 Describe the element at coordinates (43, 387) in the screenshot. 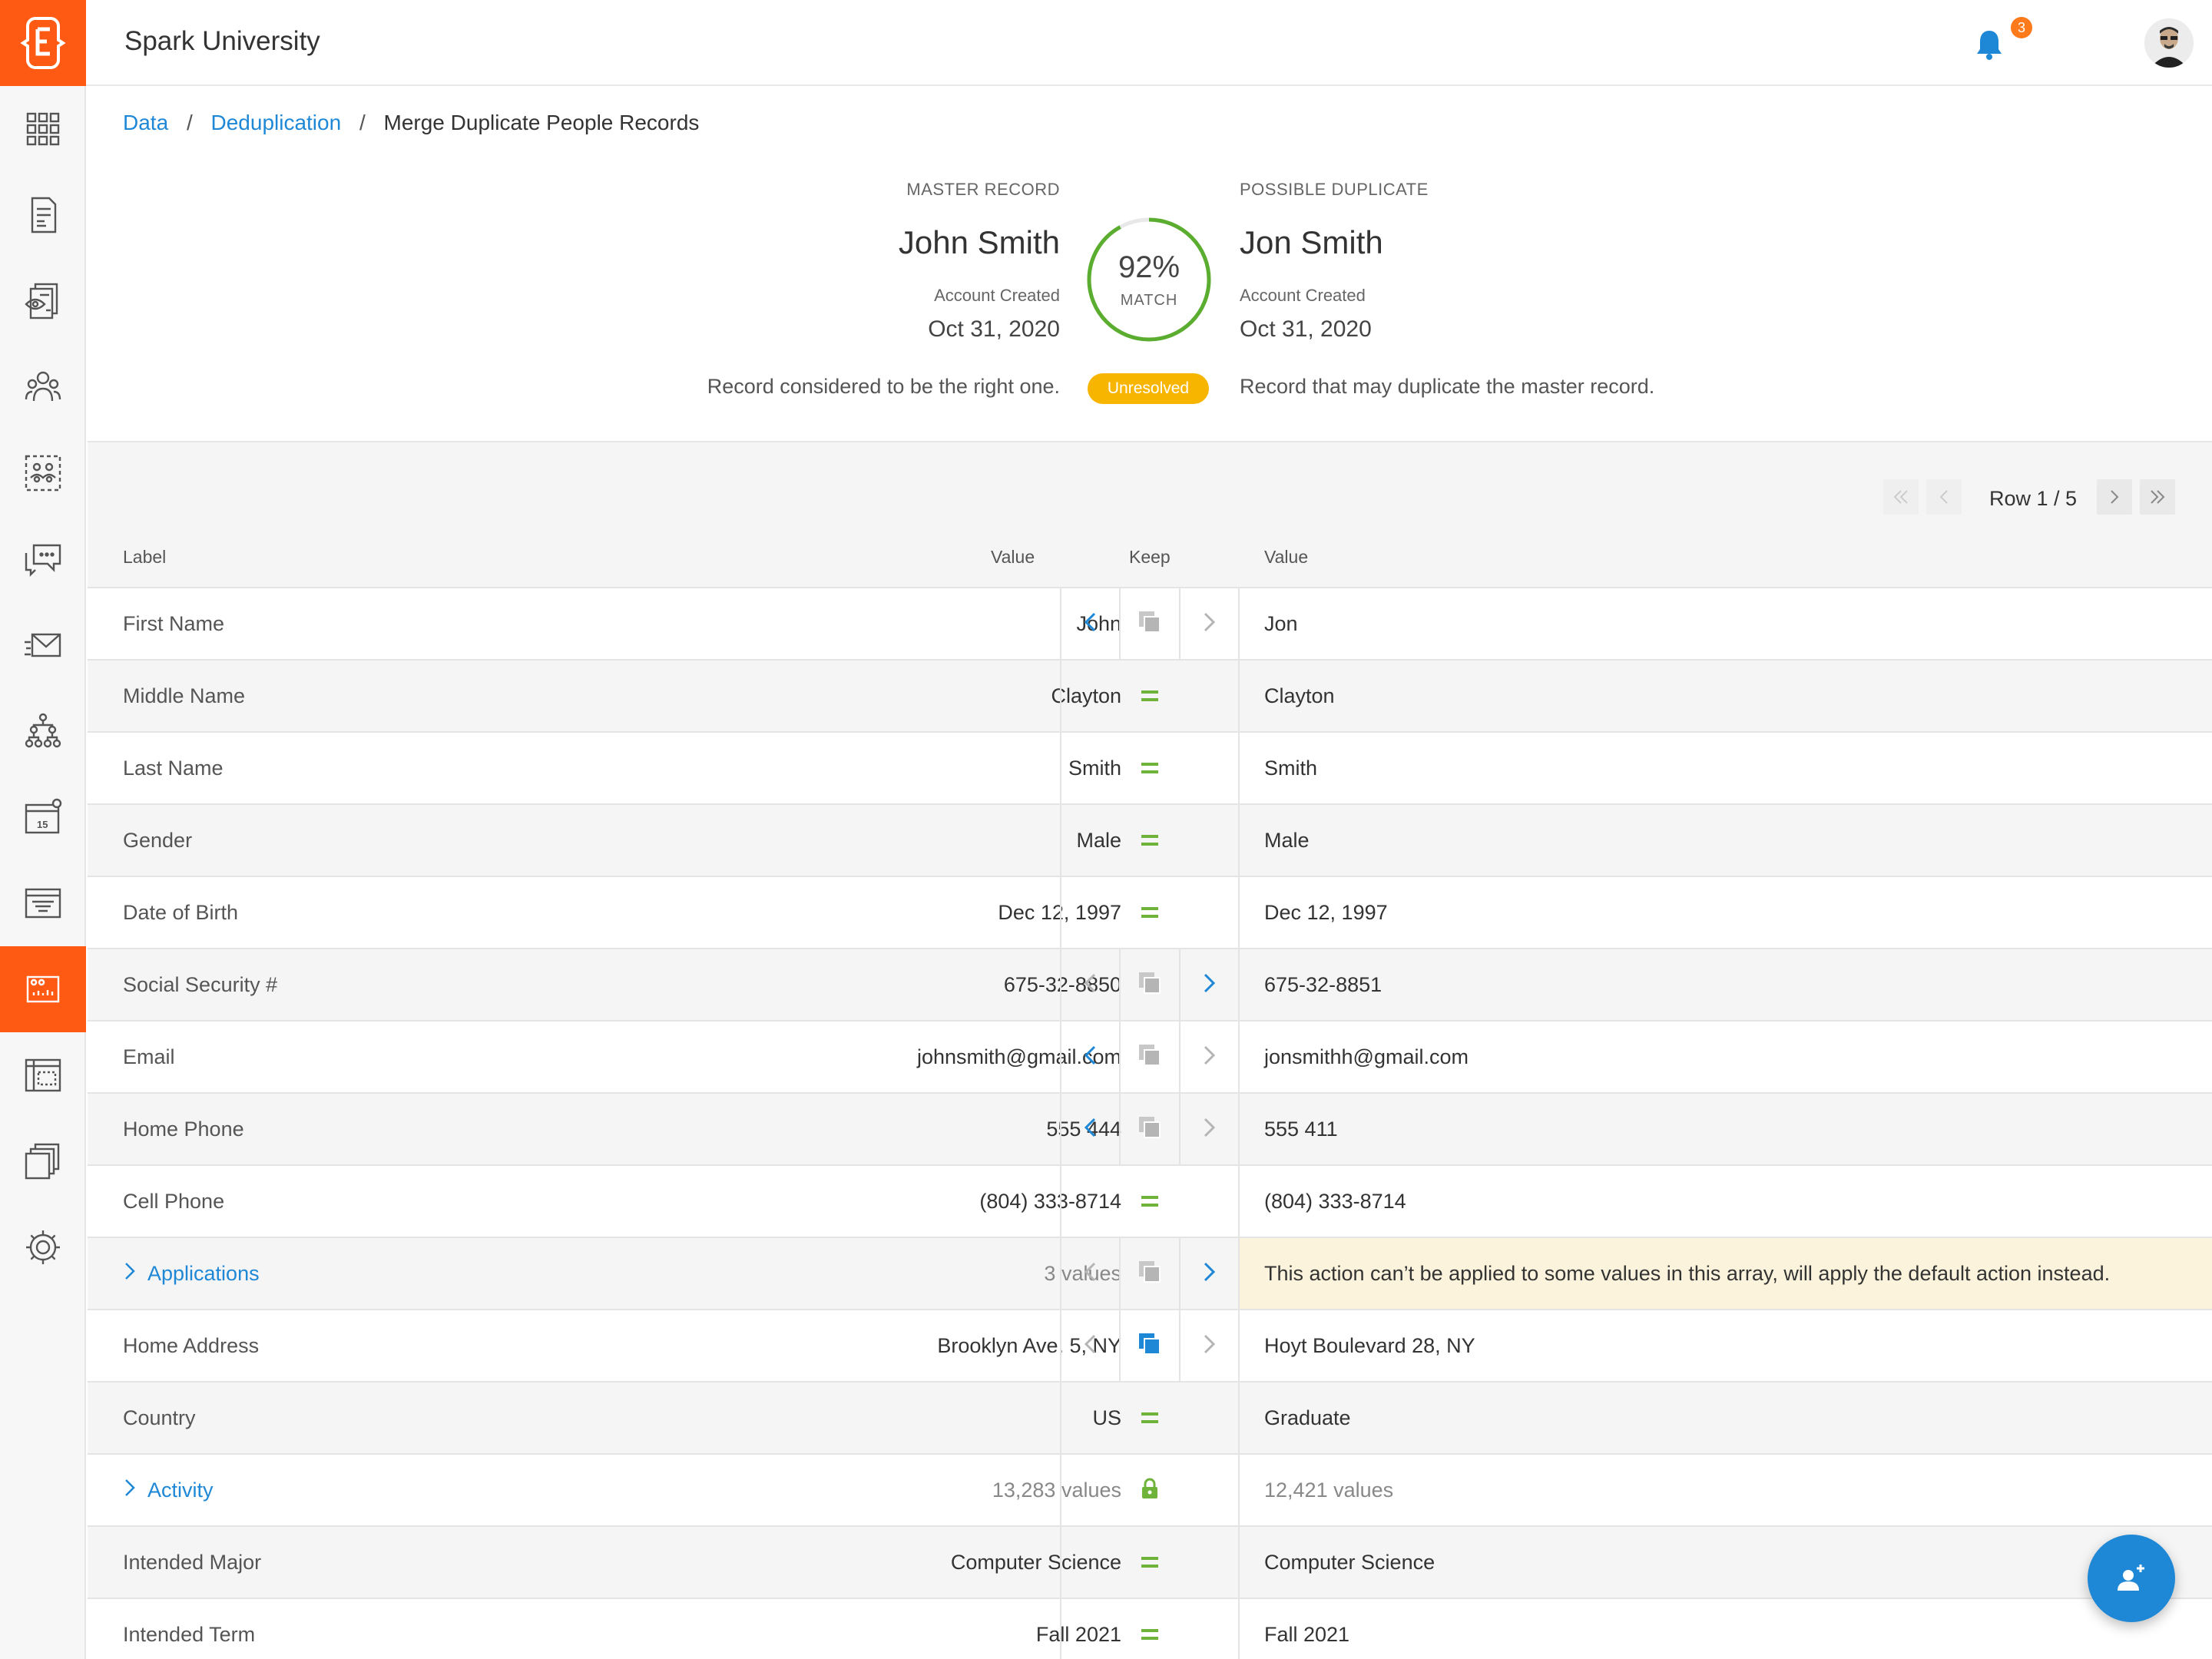

I see `nav-people` at that location.